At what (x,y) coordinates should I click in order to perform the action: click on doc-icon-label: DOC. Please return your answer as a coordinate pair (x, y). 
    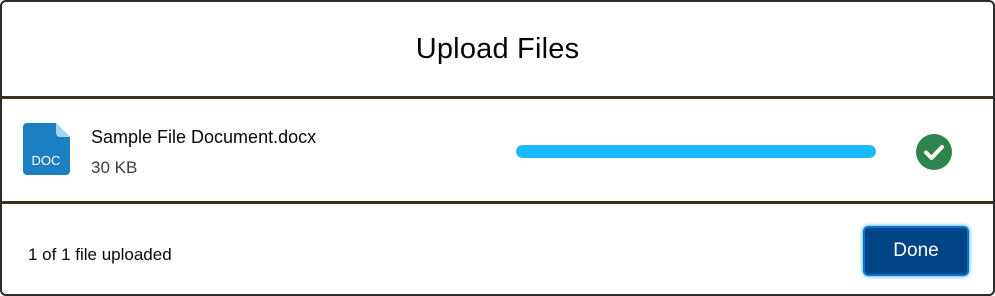
    Looking at the image, I should click on (46, 160).